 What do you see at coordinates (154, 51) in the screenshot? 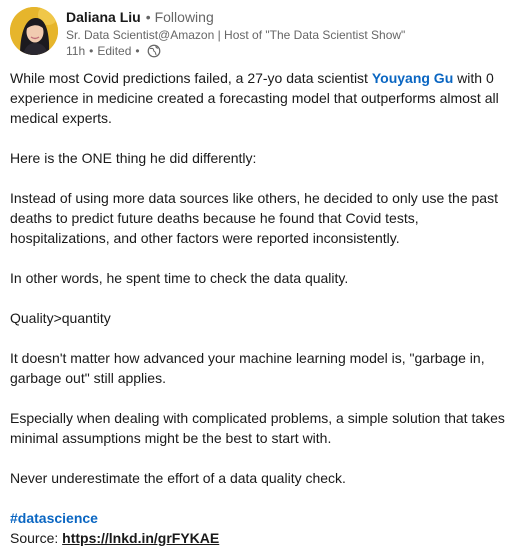
I see `globe-icon` at bounding box center [154, 51].